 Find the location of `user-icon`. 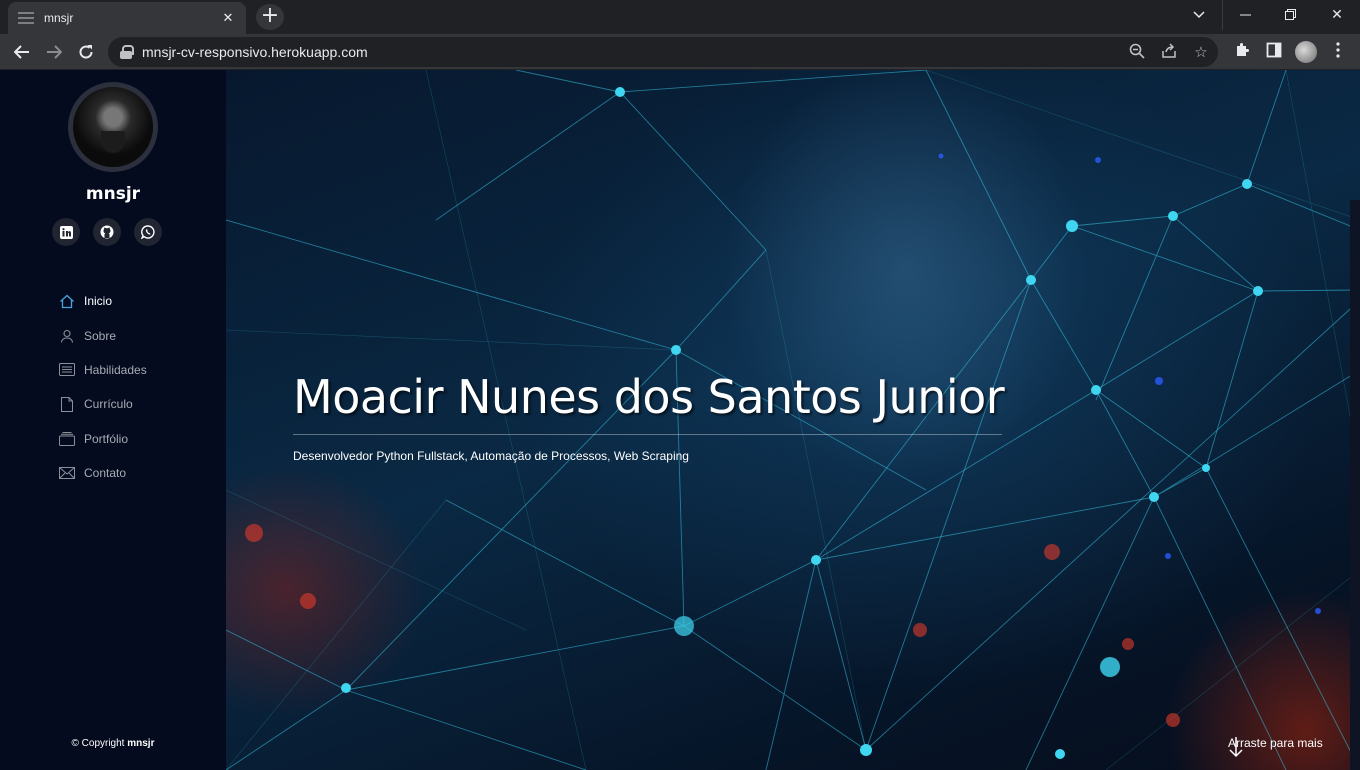

user-icon is located at coordinates (67, 336).